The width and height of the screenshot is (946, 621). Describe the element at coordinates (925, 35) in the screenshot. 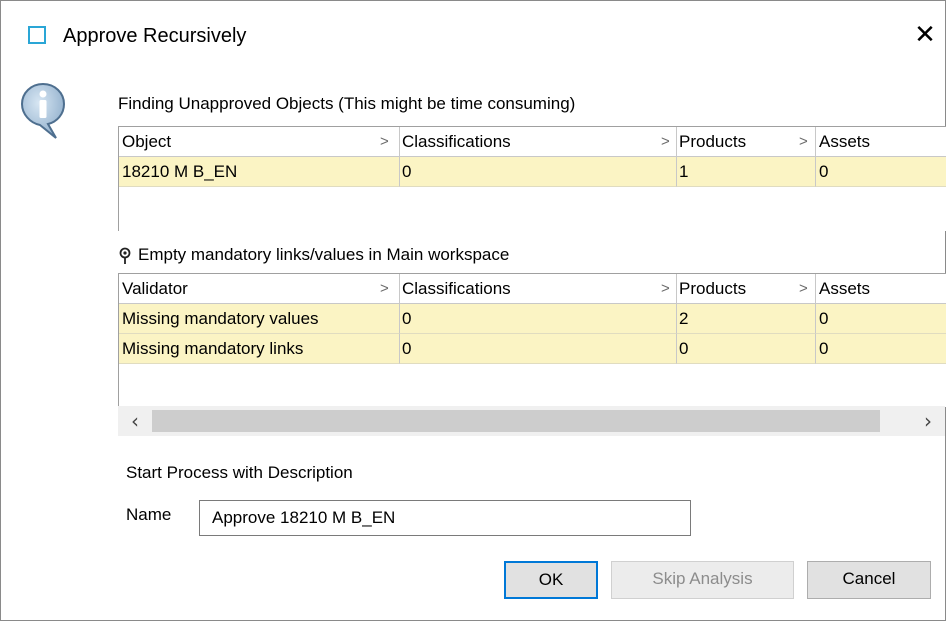

I see `close-icon: ✕` at that location.